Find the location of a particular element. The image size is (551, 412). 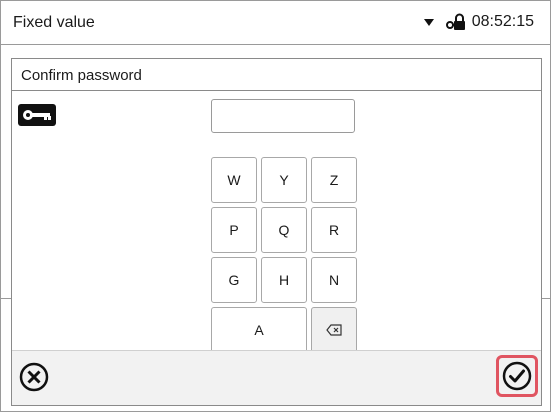

key-icon is located at coordinates (37, 115).